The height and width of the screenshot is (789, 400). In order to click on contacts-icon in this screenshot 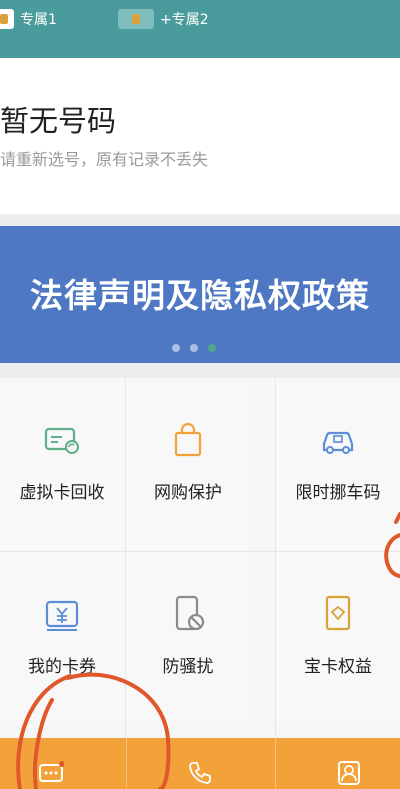, I will do `click(349, 773)`.